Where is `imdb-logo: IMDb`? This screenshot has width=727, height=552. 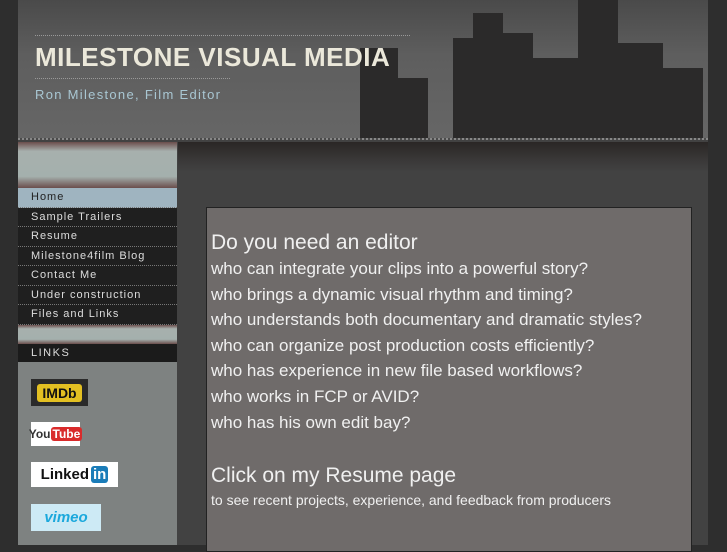 imdb-logo: IMDb is located at coordinates (59, 392).